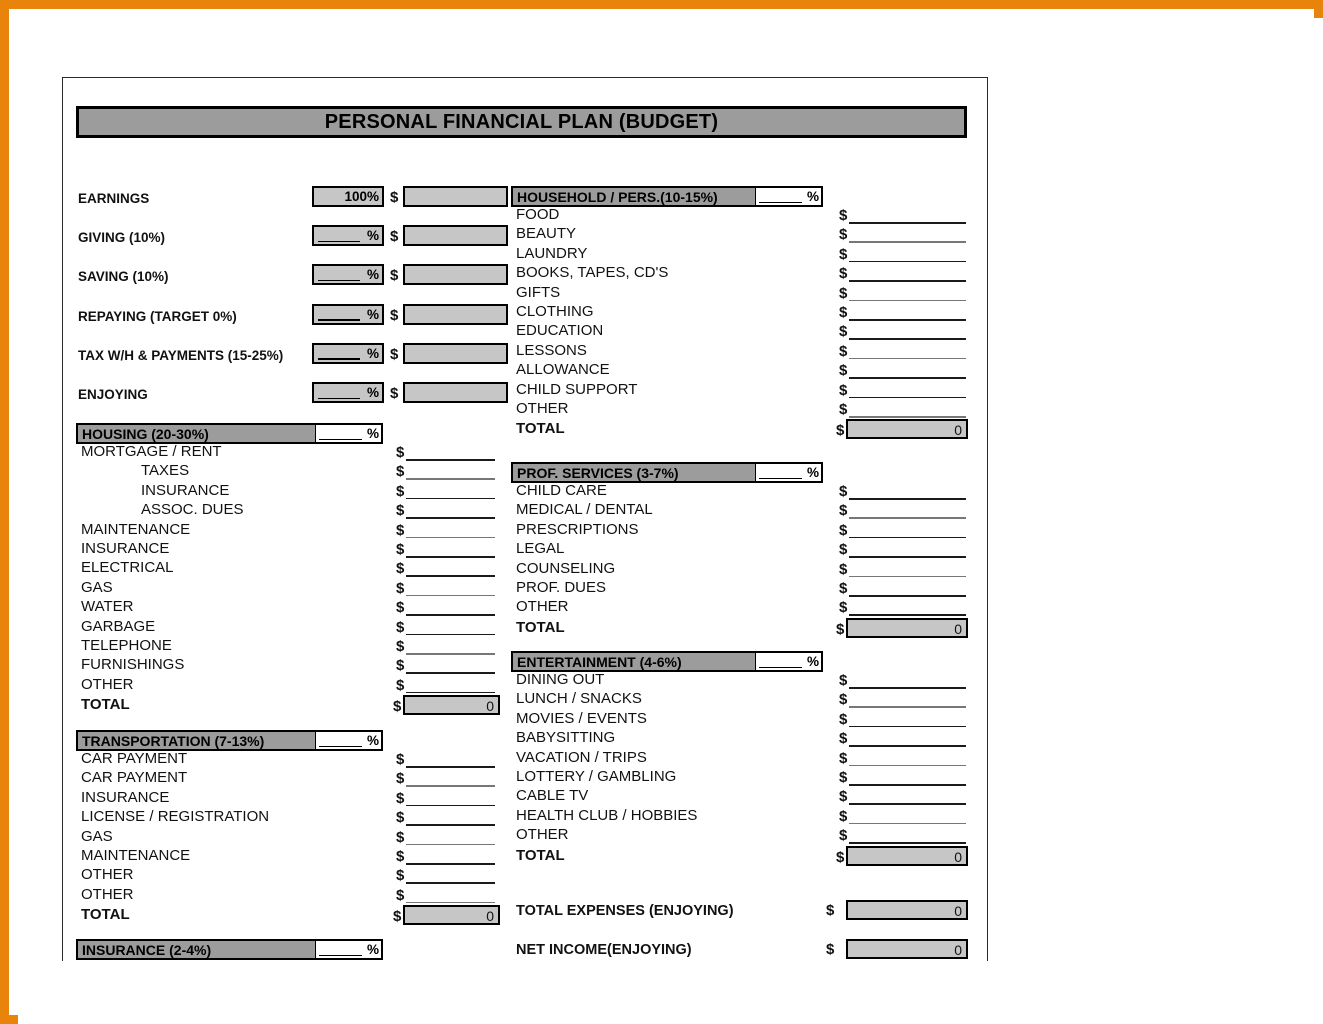 This screenshot has height=1024, width=1323. What do you see at coordinates (229, 740) in the screenshot?
I see `section-header-transportation: TRANSPORTATION (7-13%)%` at bounding box center [229, 740].